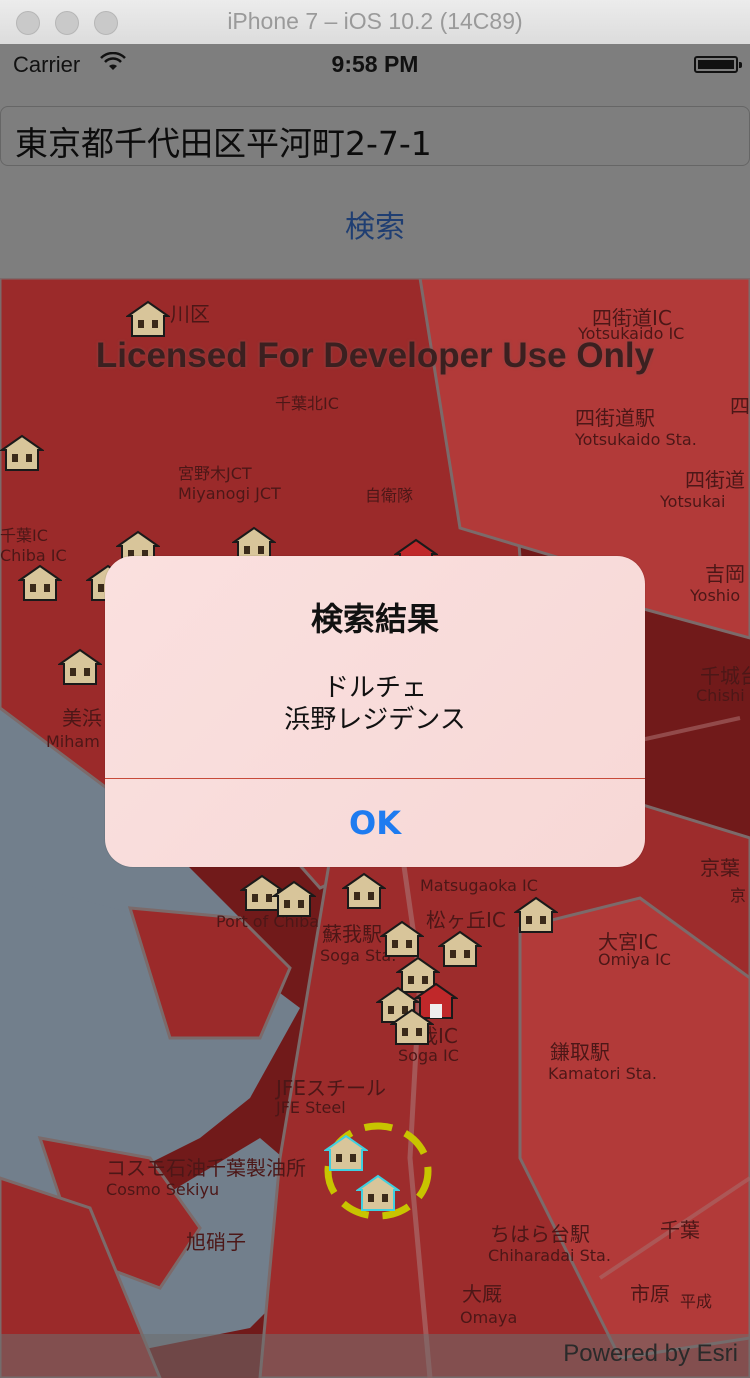  What do you see at coordinates (696, 1301) in the screenshot?
I see `map-label: 平成` at bounding box center [696, 1301].